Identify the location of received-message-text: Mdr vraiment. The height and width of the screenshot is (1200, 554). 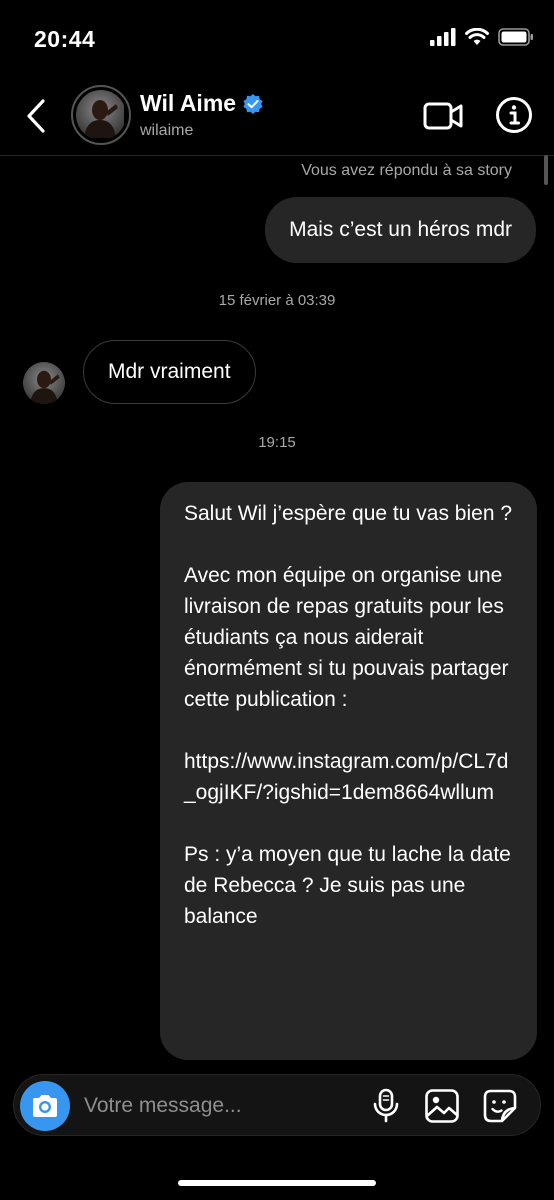
(169, 371).